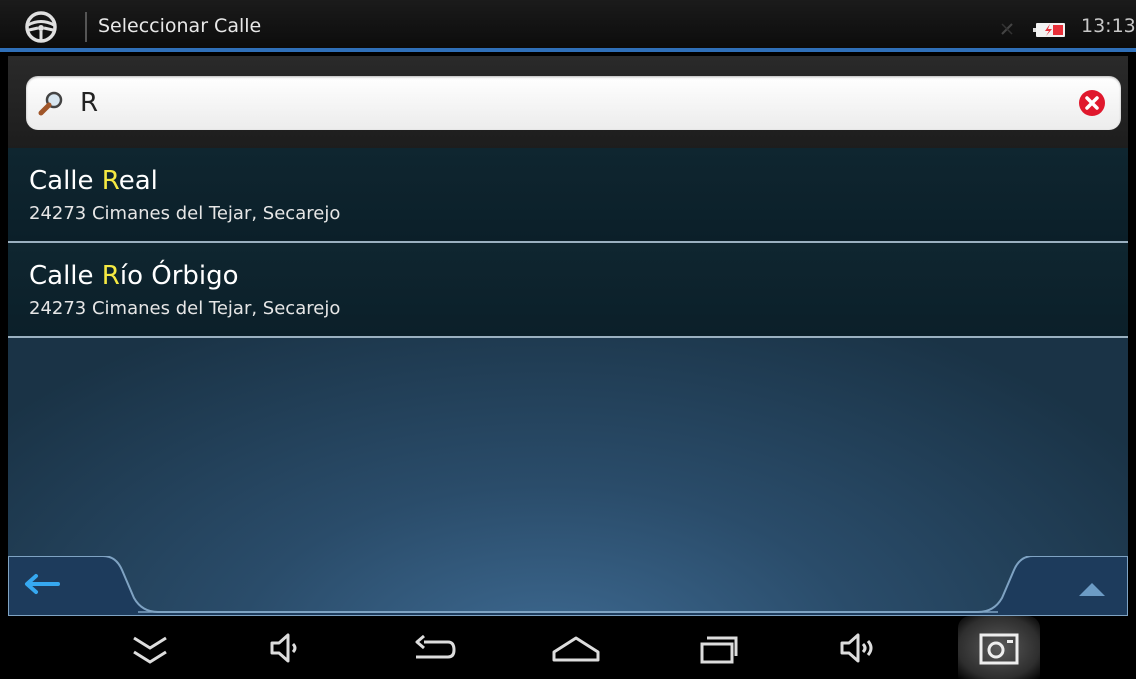  I want to click on volume-down-icon, so click(283, 648).